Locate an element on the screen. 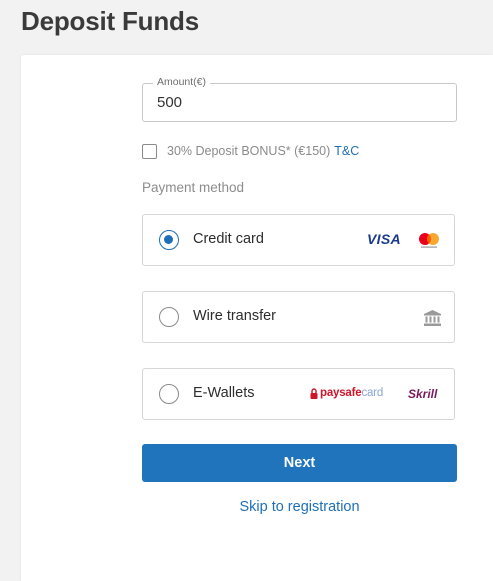 This screenshot has width=493, height=581. next-button: Next is located at coordinates (299, 463).